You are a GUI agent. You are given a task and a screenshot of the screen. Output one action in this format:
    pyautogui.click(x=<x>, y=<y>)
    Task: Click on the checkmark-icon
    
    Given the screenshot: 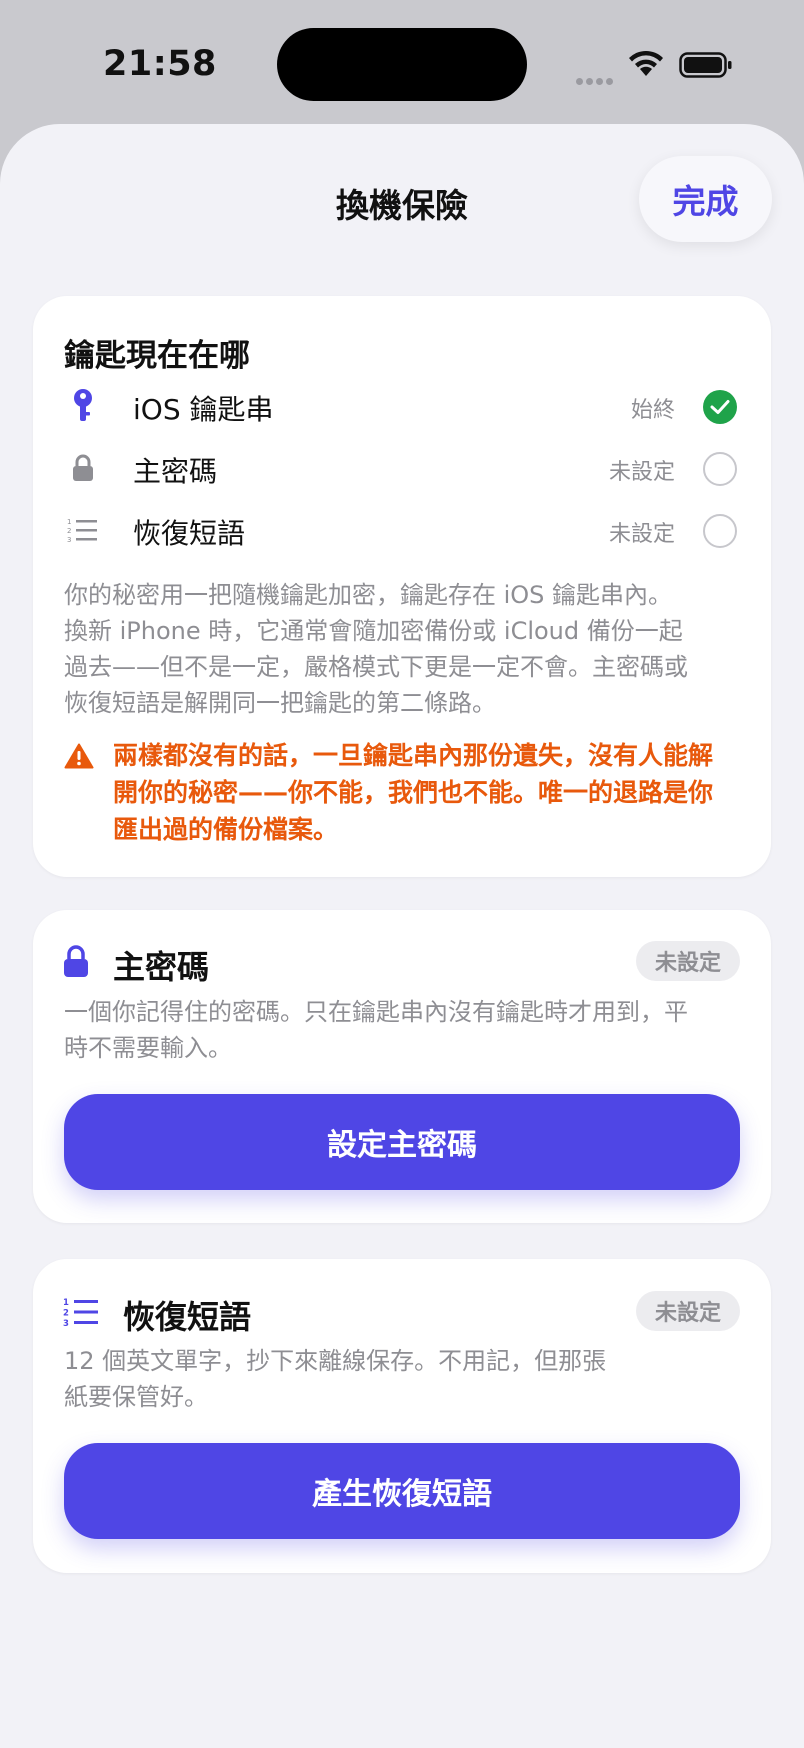 What is the action you would take?
    pyautogui.click(x=720, y=407)
    